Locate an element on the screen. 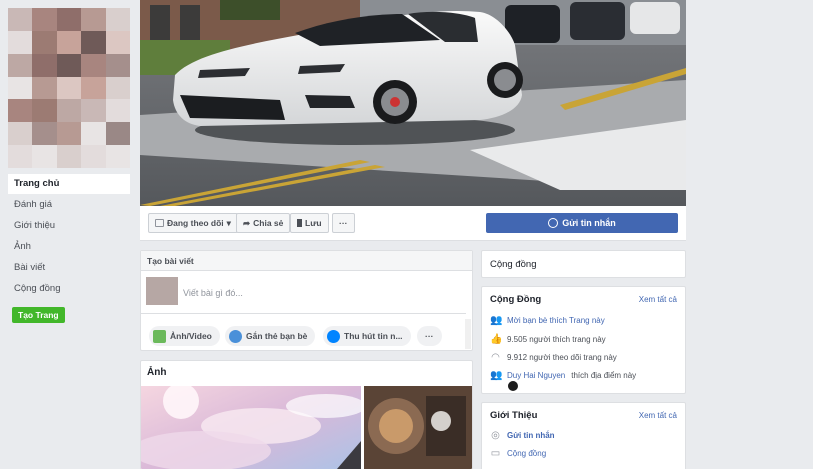 Image resolution: width=813 pixels, height=469 pixels. checkin-text: thích địa điểm này is located at coordinates (604, 375).